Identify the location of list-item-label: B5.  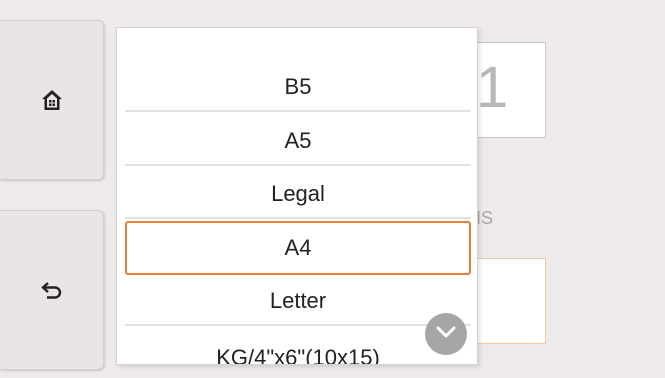
(298, 86).